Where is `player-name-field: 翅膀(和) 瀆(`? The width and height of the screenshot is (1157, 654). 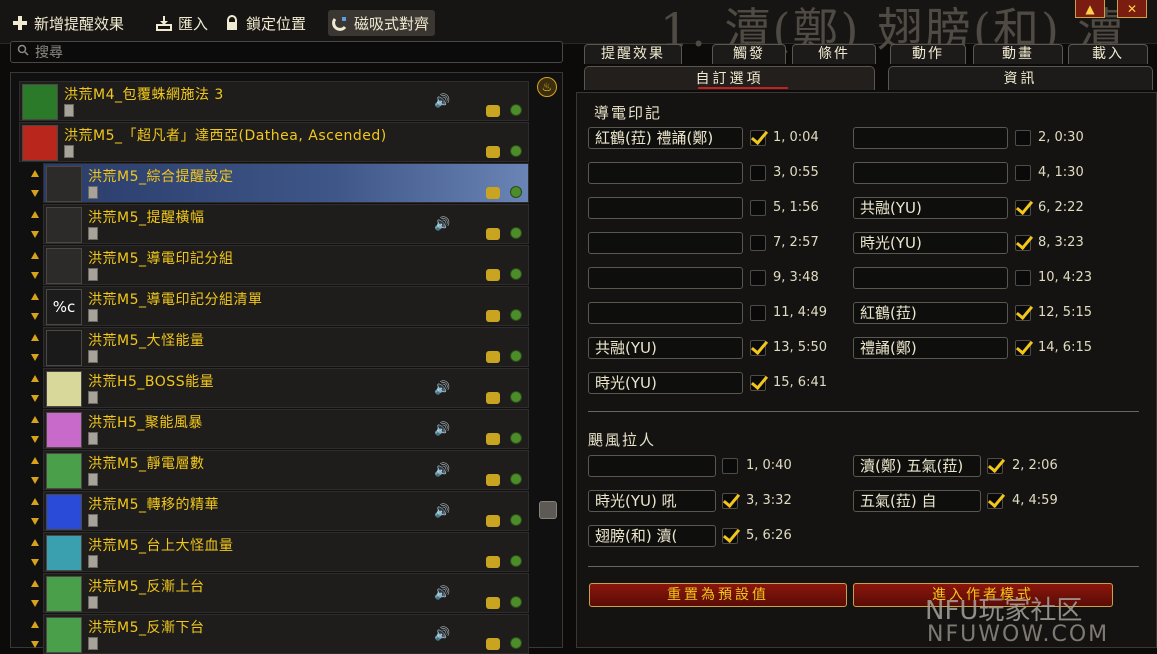
player-name-field: 翅膀(和) 瀆( is located at coordinates (652, 536).